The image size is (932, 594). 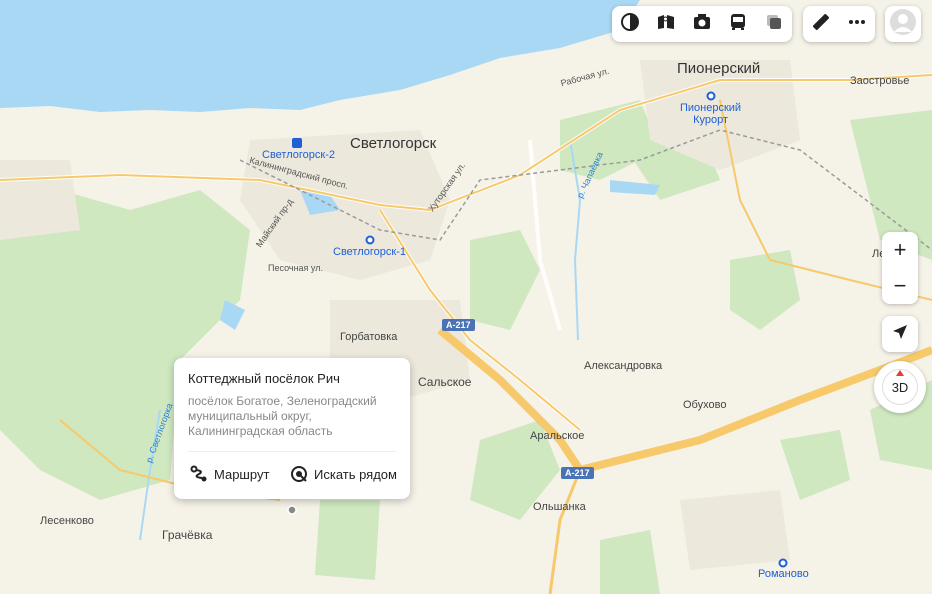 I want to click on label-svetlogorsk-1: Светлогорск-1, so click(x=369, y=252).